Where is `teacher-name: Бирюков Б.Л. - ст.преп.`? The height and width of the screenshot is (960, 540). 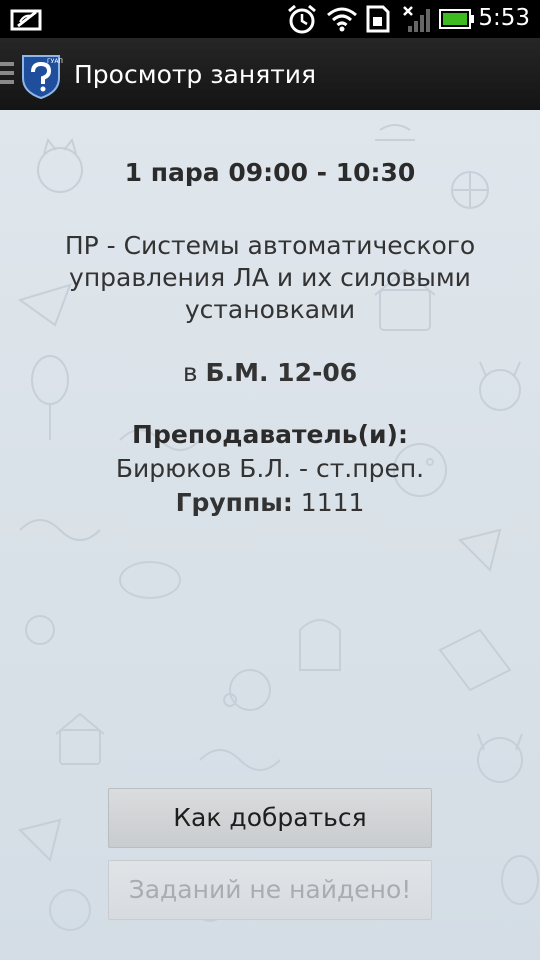
teacher-name: Бирюков Б.Л. - ст.преп. is located at coordinates (270, 468).